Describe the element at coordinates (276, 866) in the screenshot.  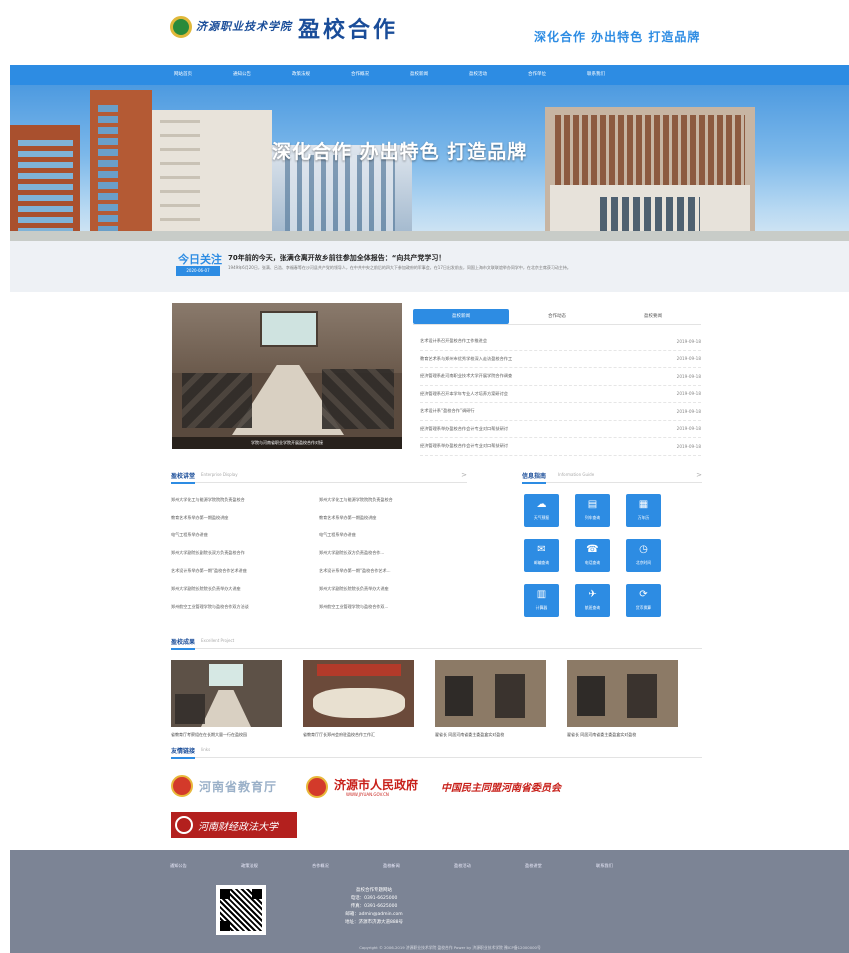
I see `footer-link: 政策法规` at that location.